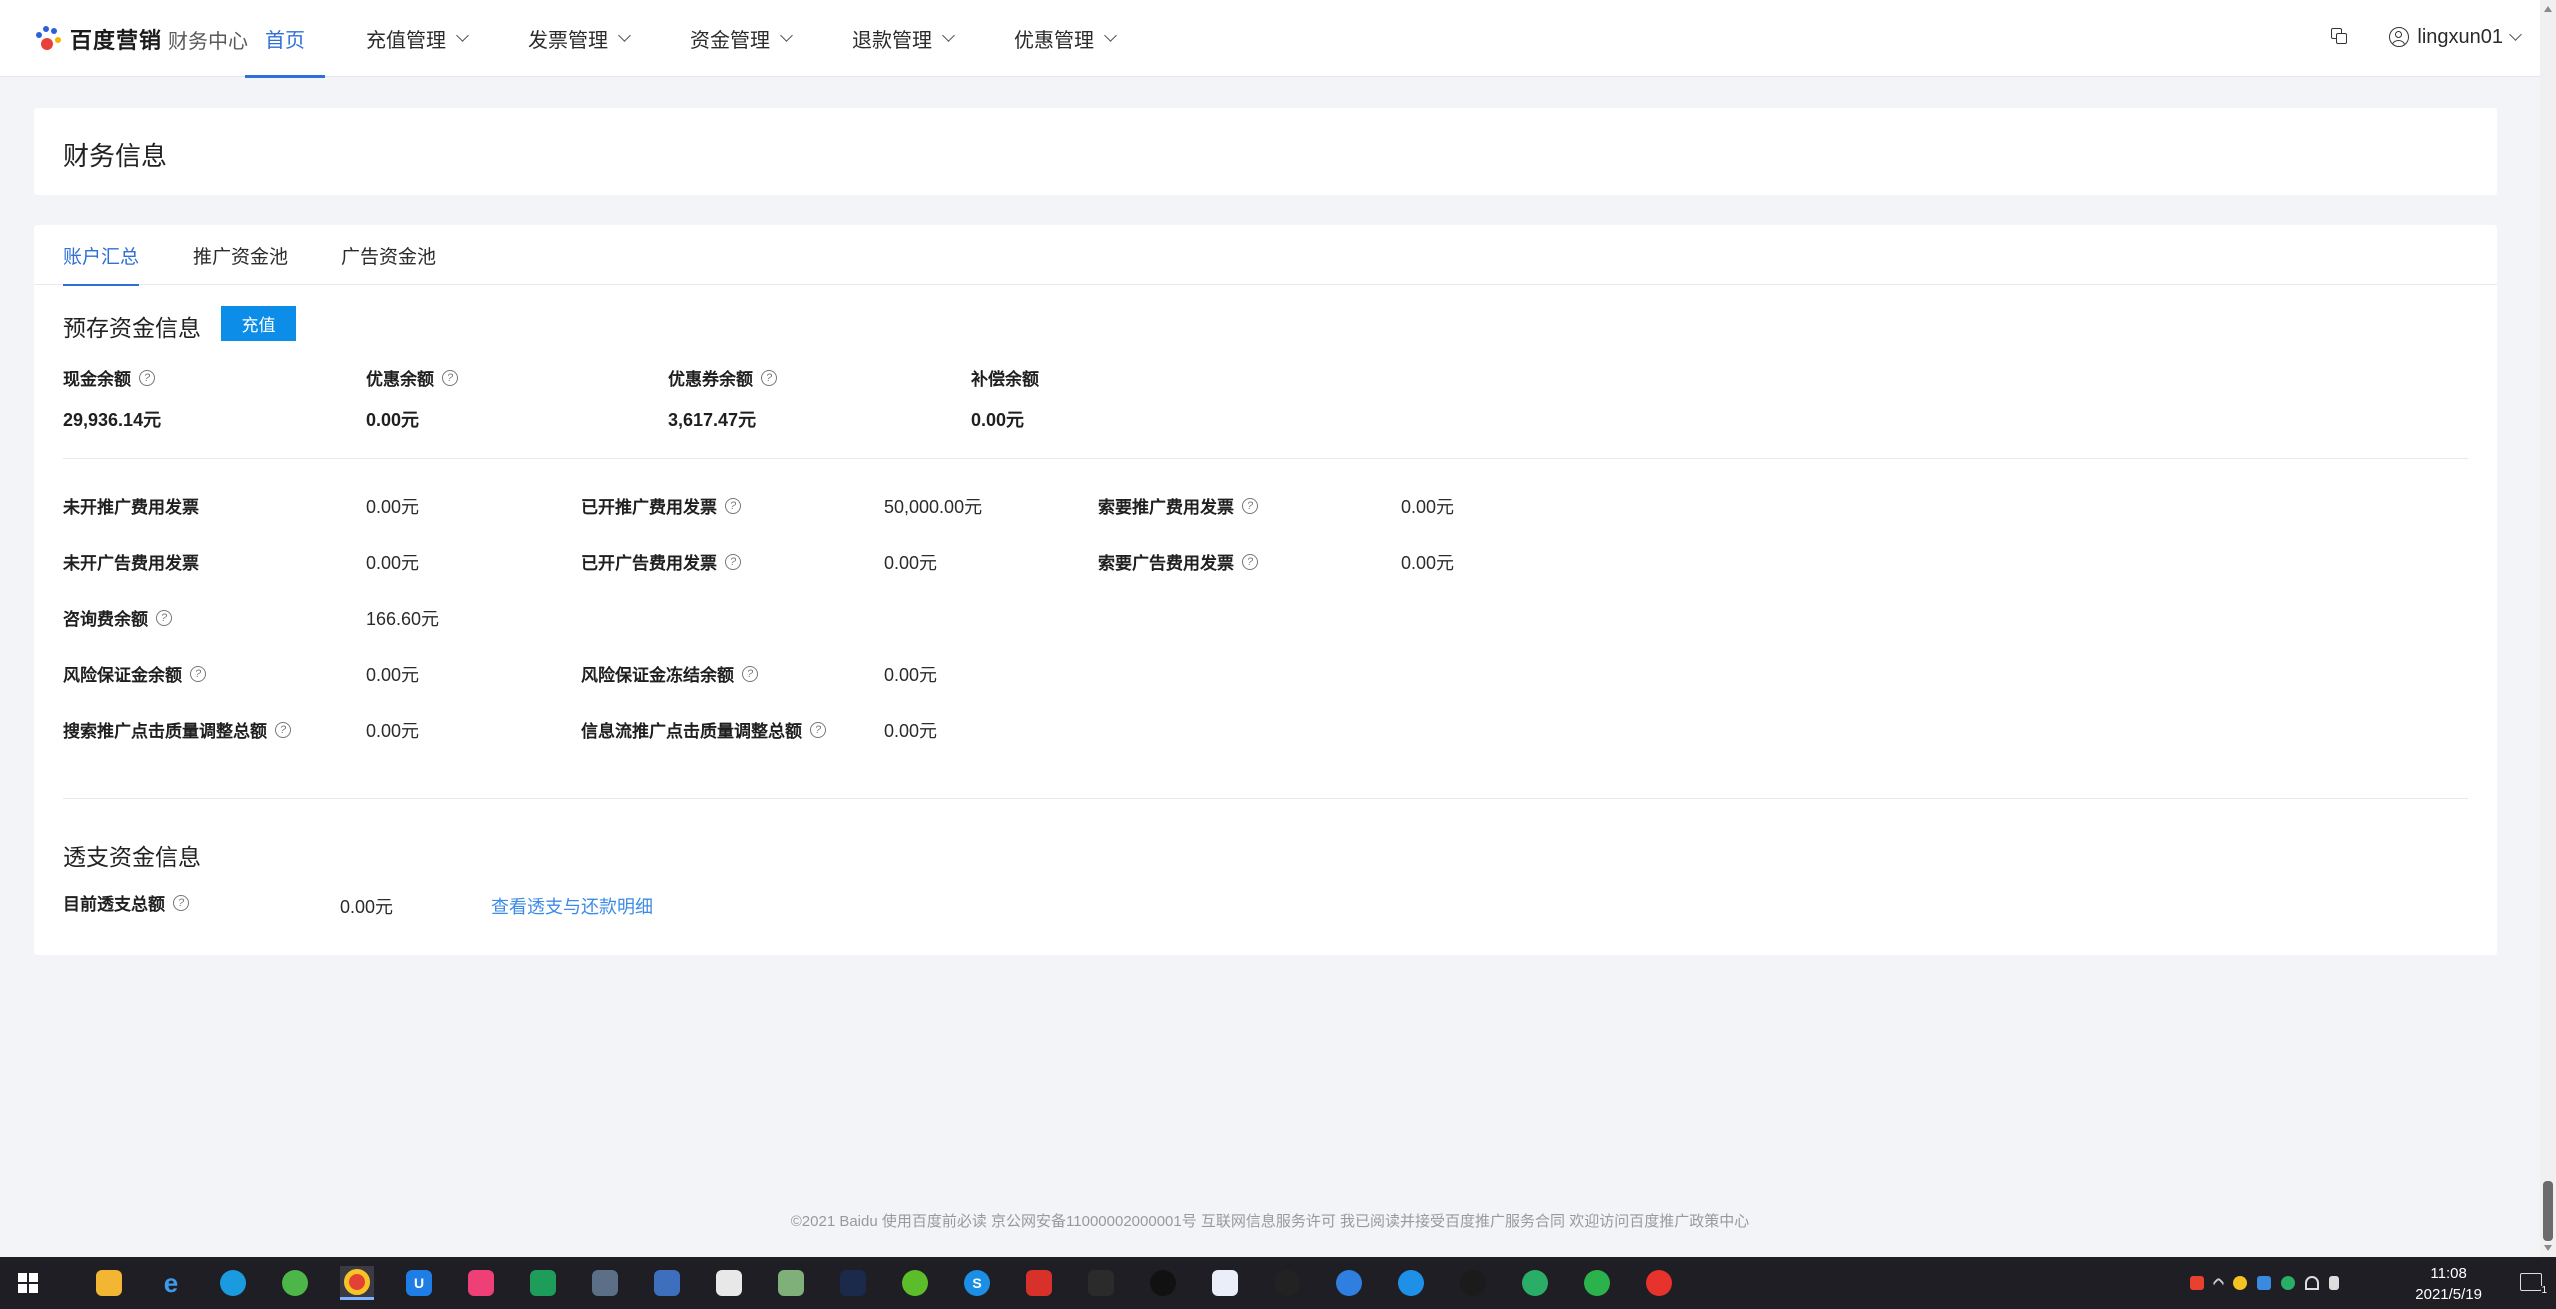 The width and height of the screenshot is (2556, 1309). Describe the element at coordinates (240, 255) in the screenshot. I see `tab-promotion-fund-pool: 推广资金池` at that location.